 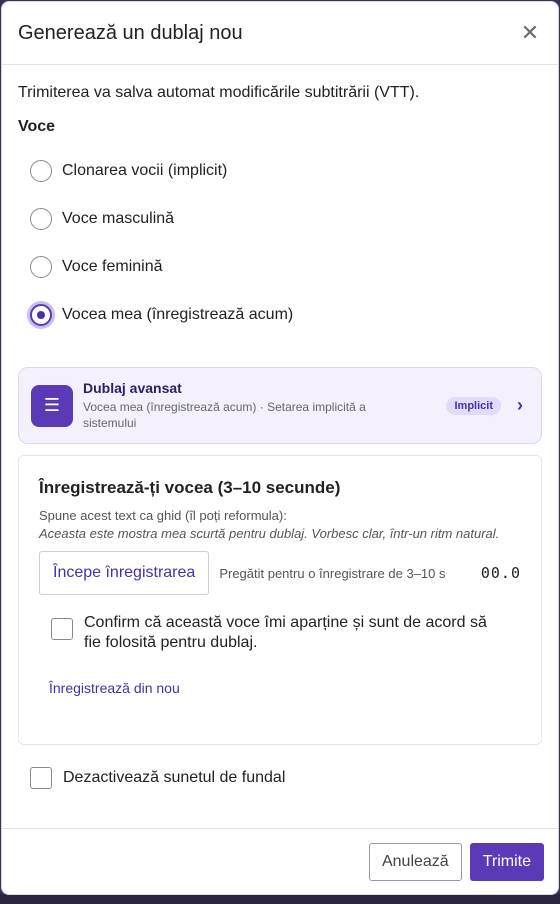 I want to click on voice-option-clone: Clonarea vocii (implicit), so click(x=280, y=171).